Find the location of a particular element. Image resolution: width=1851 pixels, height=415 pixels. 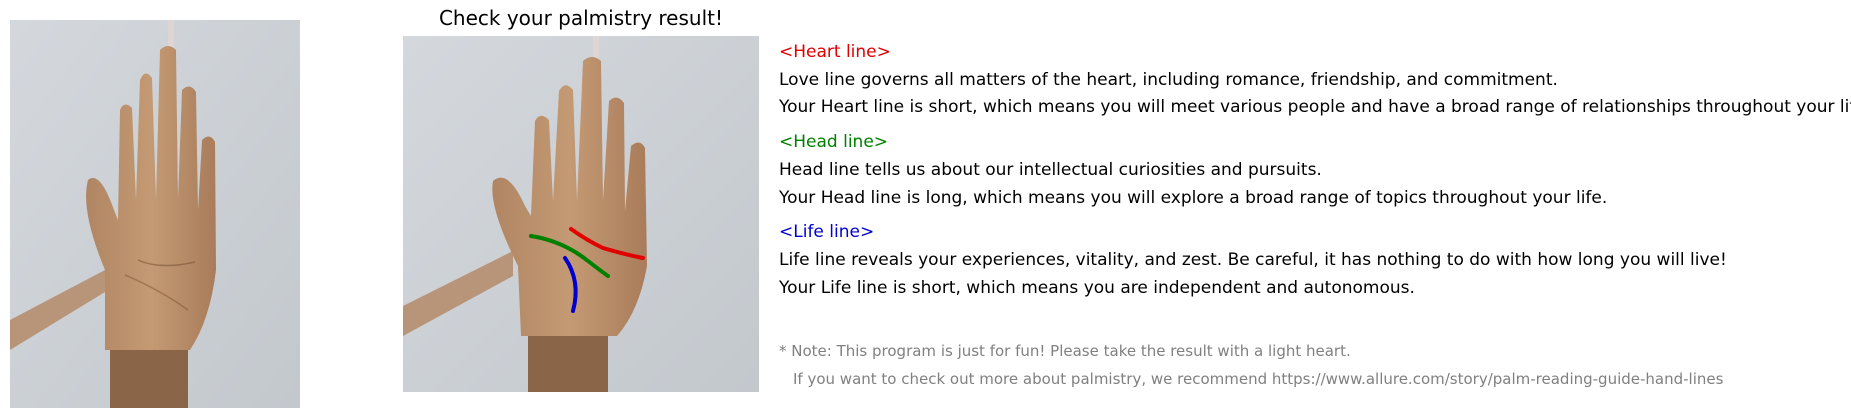

input-hand-photo is located at coordinates (155, 214).